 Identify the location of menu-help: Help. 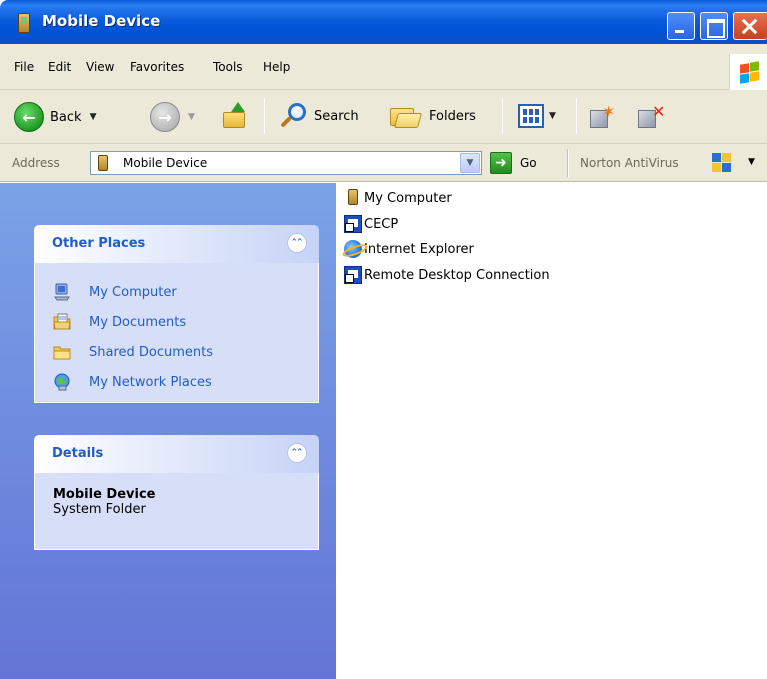
(276, 67).